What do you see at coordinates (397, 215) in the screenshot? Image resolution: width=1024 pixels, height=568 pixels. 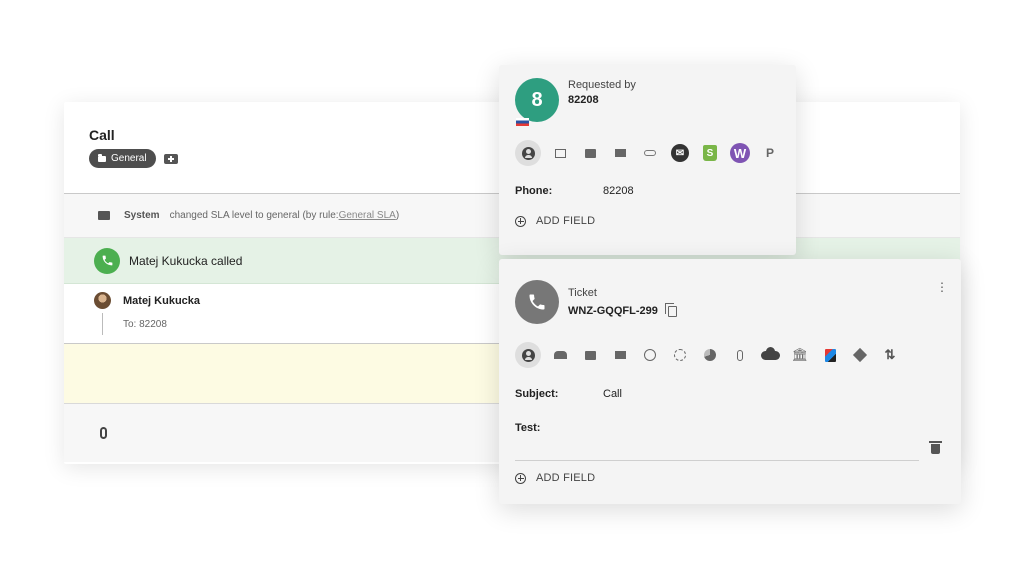 I see `system-suffix: )` at bounding box center [397, 215].